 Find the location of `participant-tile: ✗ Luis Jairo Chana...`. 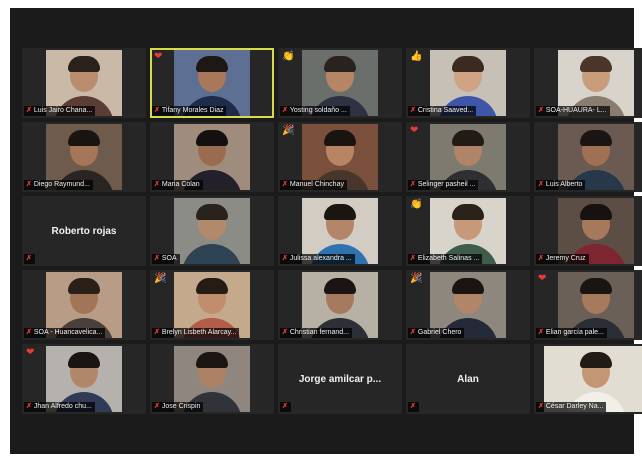

participant-tile: ✗ Luis Jairo Chana... is located at coordinates (84, 83).